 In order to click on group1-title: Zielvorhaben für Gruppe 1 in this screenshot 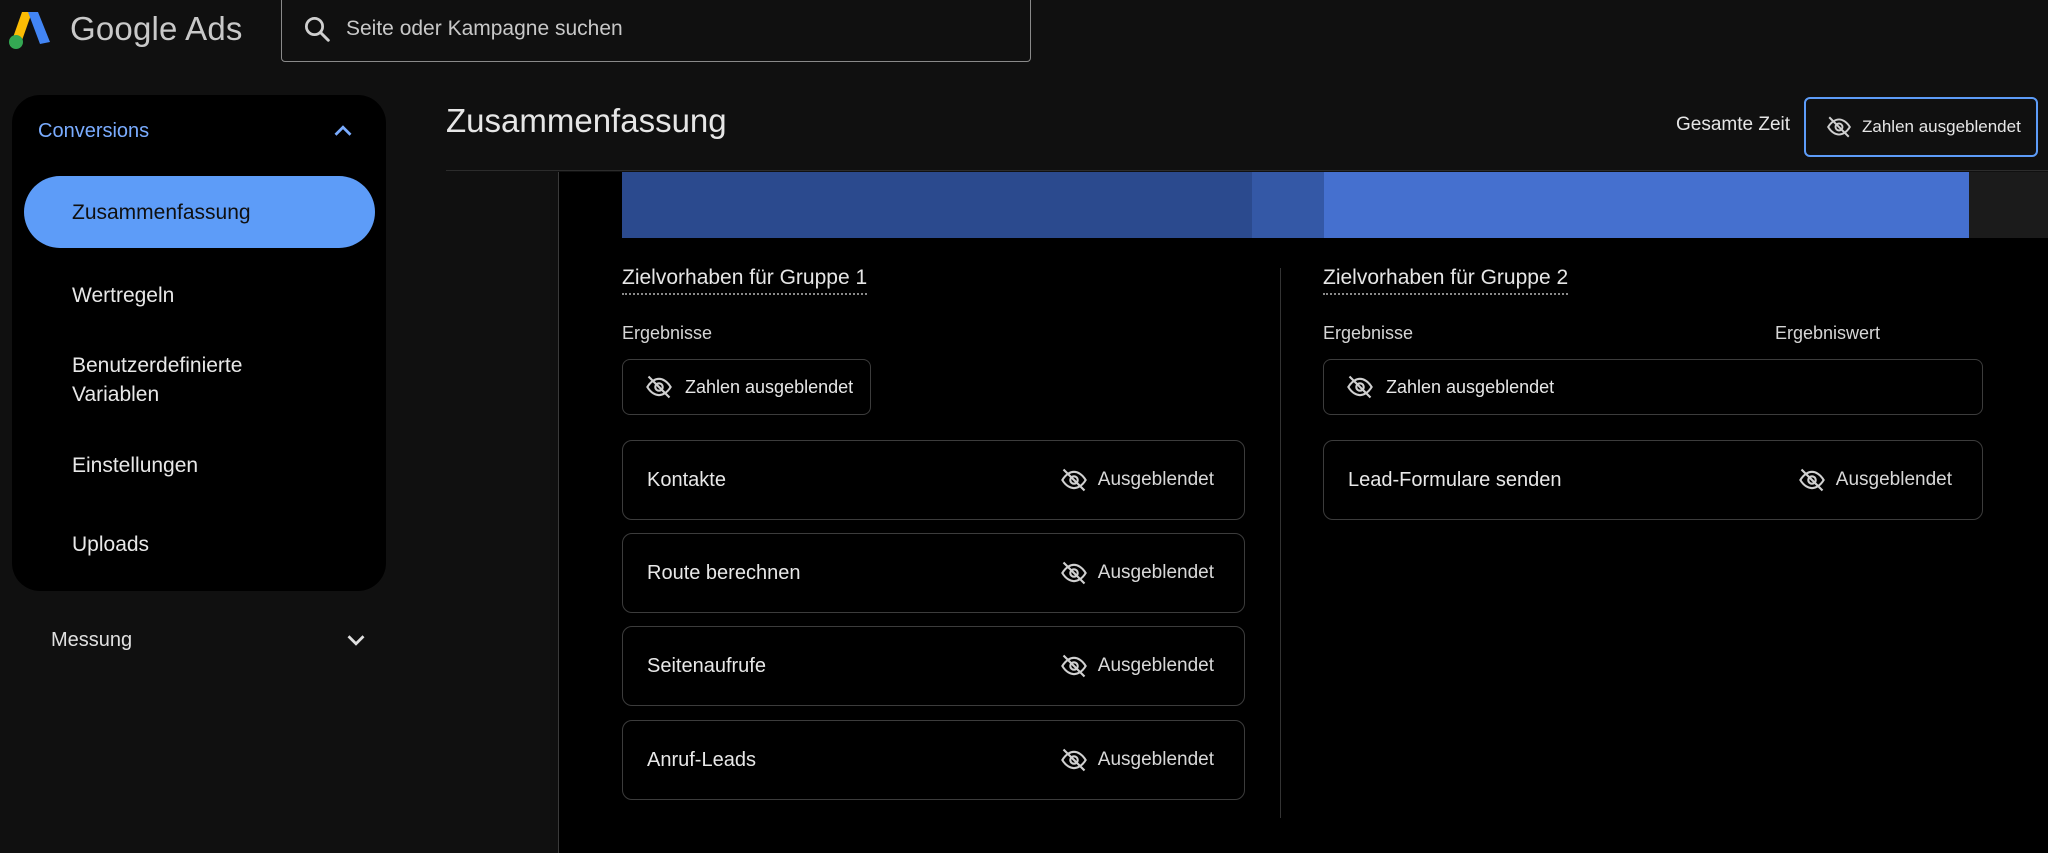, I will do `click(745, 280)`.